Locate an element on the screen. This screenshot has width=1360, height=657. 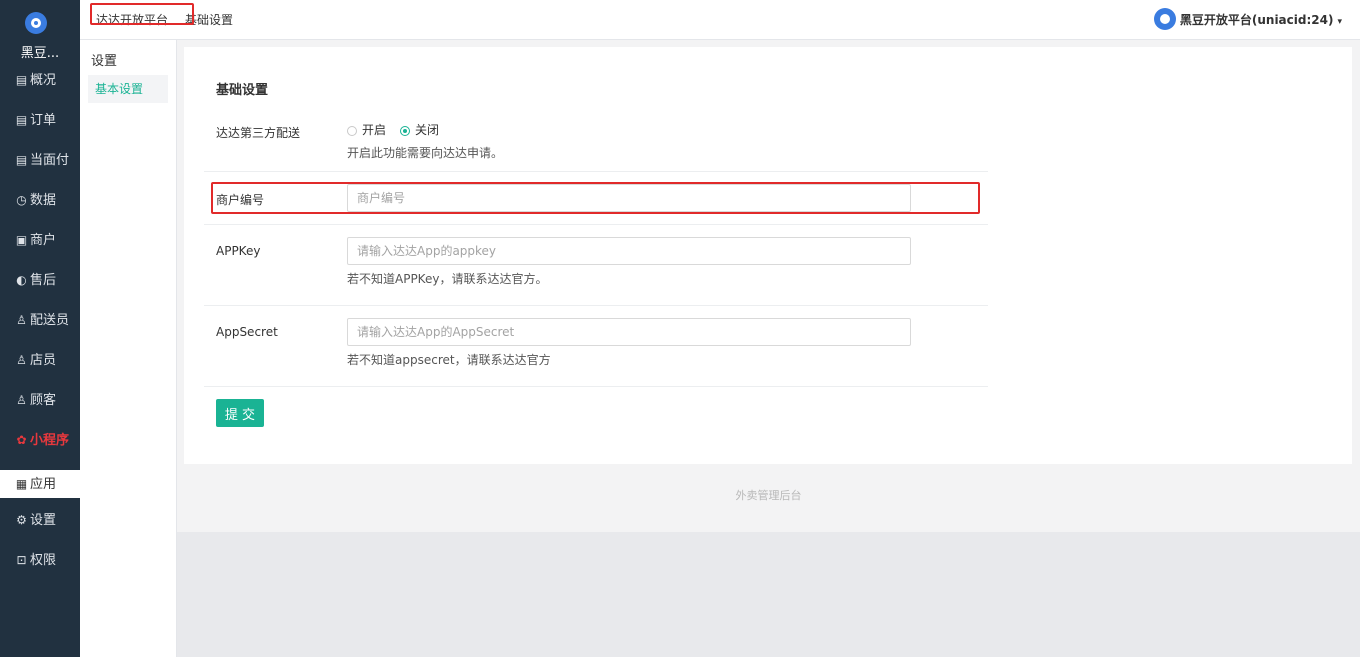
sidebar-item-couriers: ♙ 配送员 is located at coordinates (40, 324).